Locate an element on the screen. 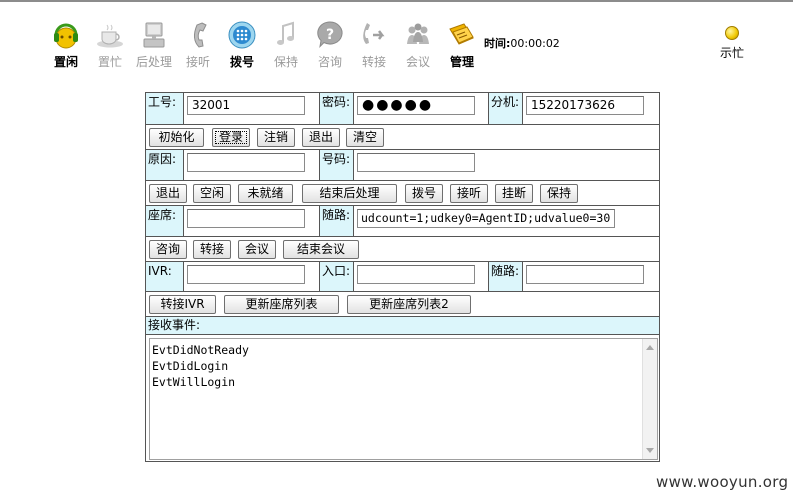  toolbar-button-dial: 拨号 is located at coordinates (242, 45).